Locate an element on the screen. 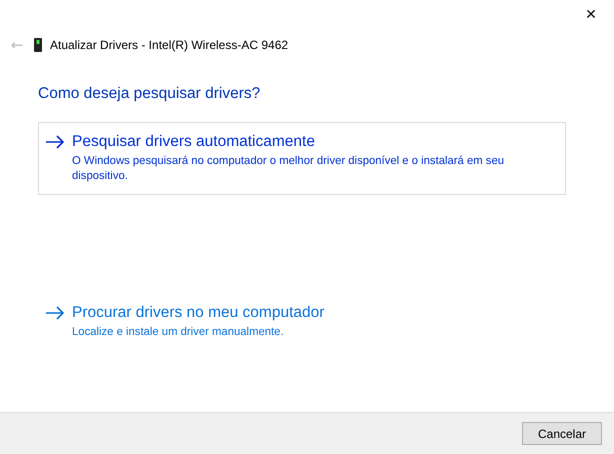  option-description: O Windows pesquisará no computador o melhor driver disponível e o instalará em seu dispositivo. is located at coordinates (289, 169).